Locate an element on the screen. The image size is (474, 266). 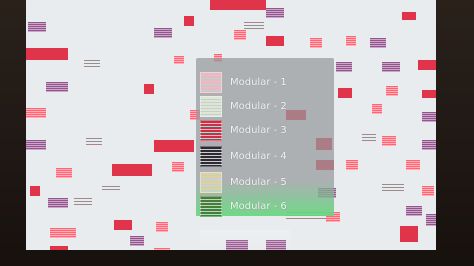
menu-item-label: Modular - 4 is located at coordinates (258, 156).